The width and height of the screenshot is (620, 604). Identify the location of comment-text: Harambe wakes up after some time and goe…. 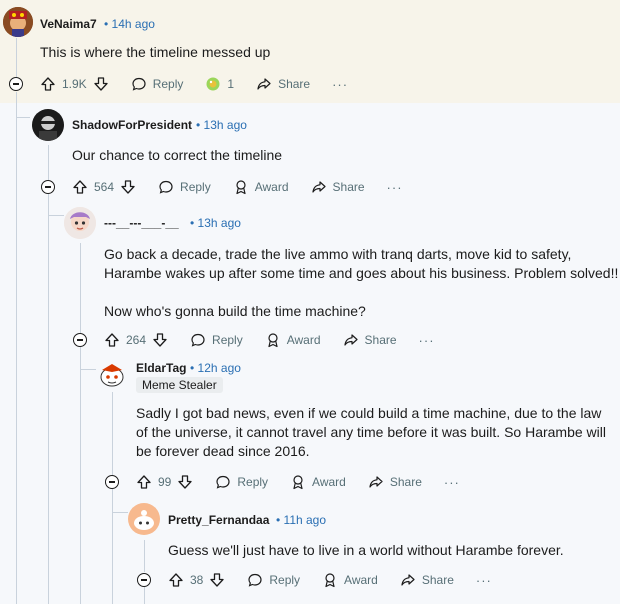
(361, 273).